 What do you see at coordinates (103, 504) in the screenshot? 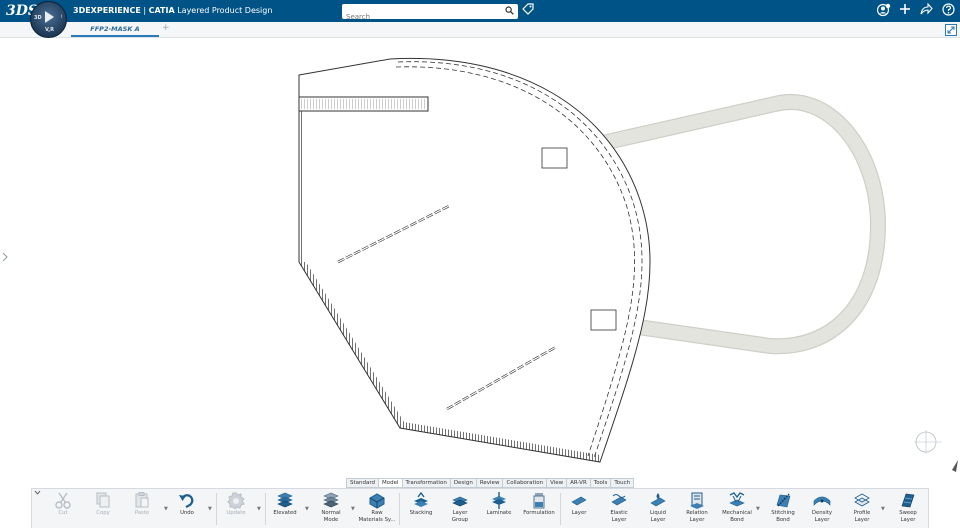
I see `copy-button: Copy` at bounding box center [103, 504].